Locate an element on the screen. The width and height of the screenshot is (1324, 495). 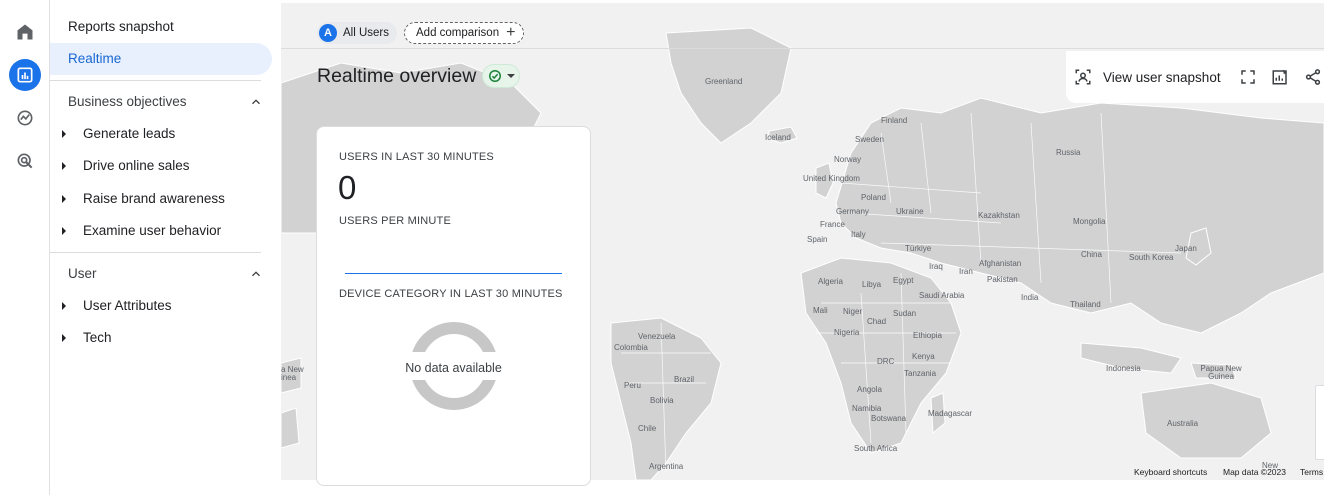
map-label: Kenya is located at coordinates (923, 356).